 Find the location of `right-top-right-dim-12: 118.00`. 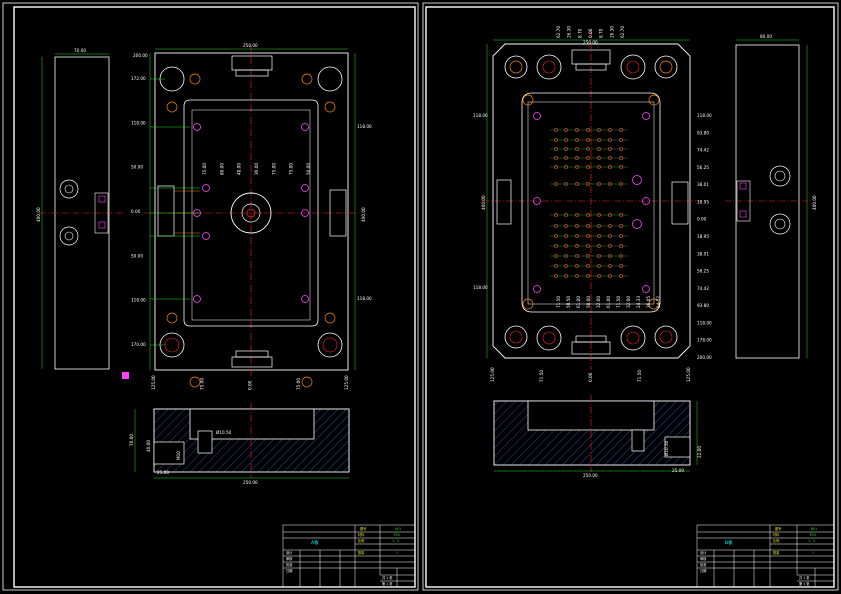

right-top-right-dim-12: 118.00 is located at coordinates (704, 322).